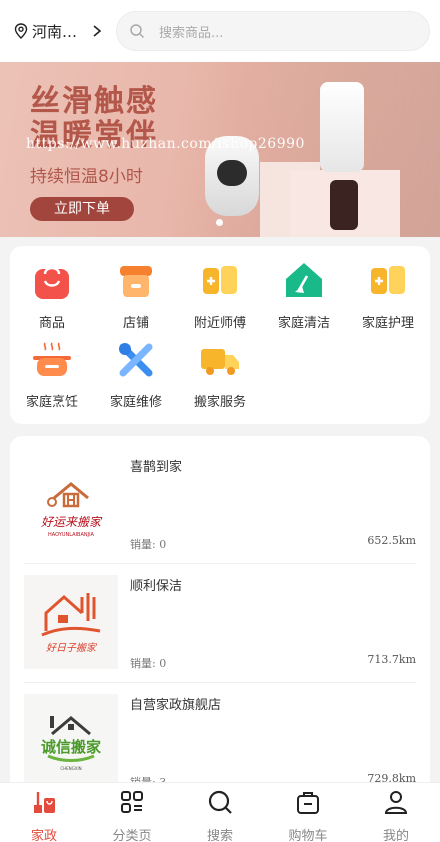 This screenshot has height=842, width=440. What do you see at coordinates (342, 127) in the screenshot?
I see `humidifier-product-image` at bounding box center [342, 127].